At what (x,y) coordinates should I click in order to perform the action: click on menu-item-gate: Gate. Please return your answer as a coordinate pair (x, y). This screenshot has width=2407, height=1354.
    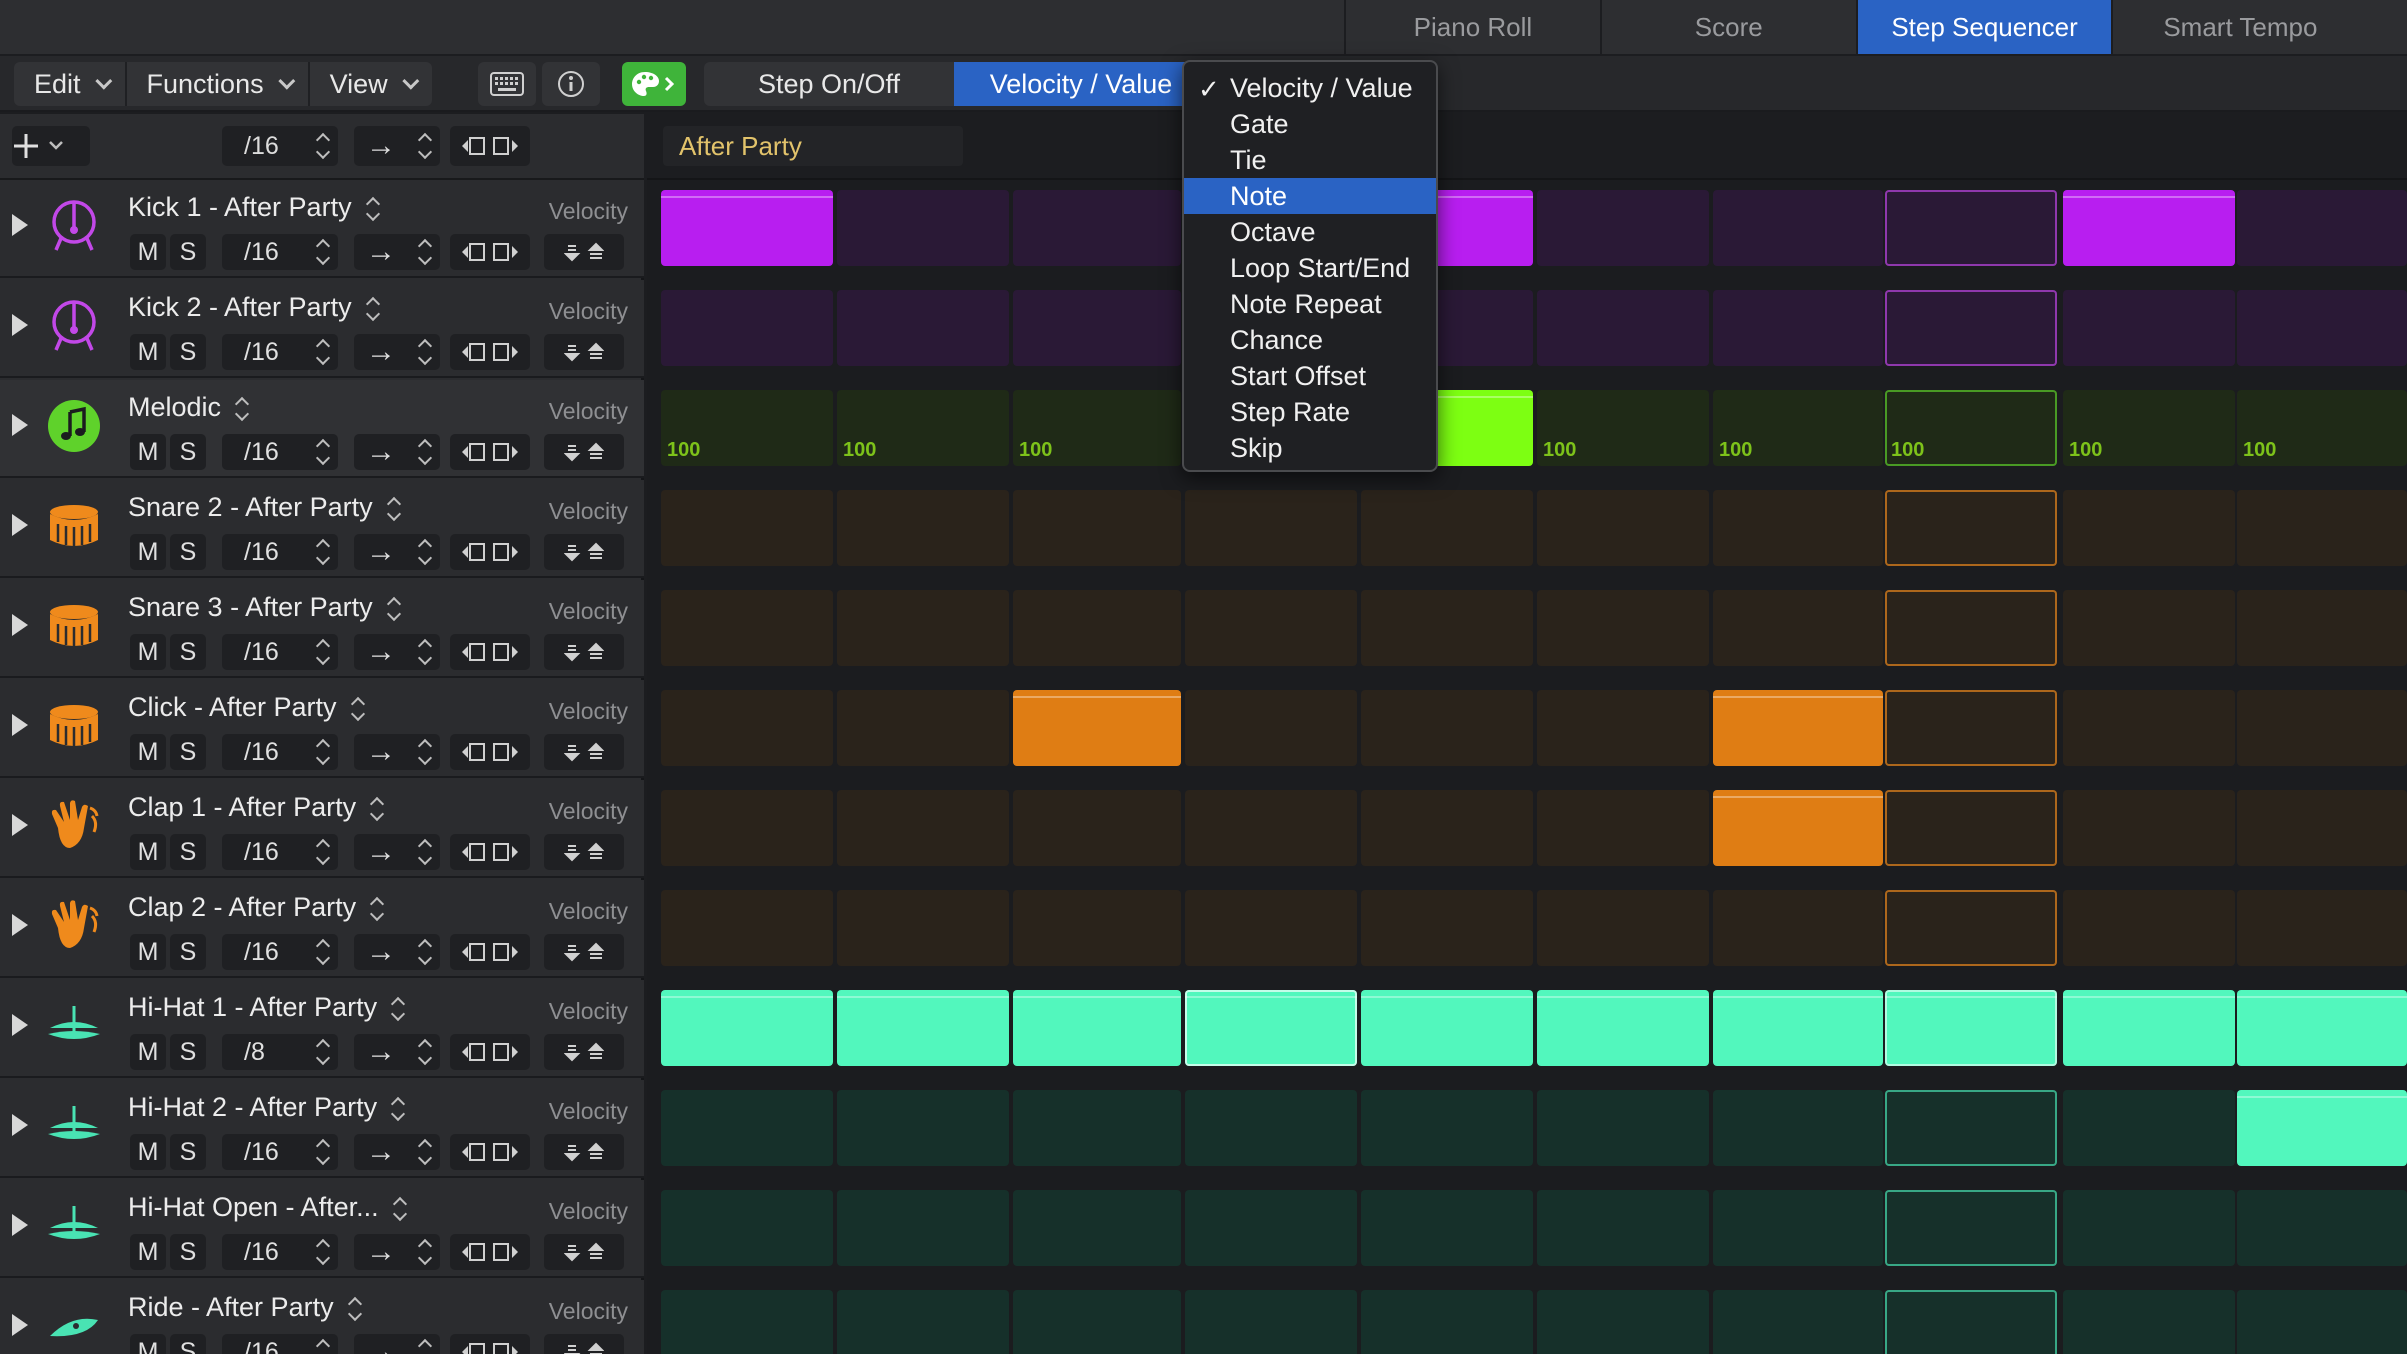
    Looking at the image, I should click on (1310, 124).